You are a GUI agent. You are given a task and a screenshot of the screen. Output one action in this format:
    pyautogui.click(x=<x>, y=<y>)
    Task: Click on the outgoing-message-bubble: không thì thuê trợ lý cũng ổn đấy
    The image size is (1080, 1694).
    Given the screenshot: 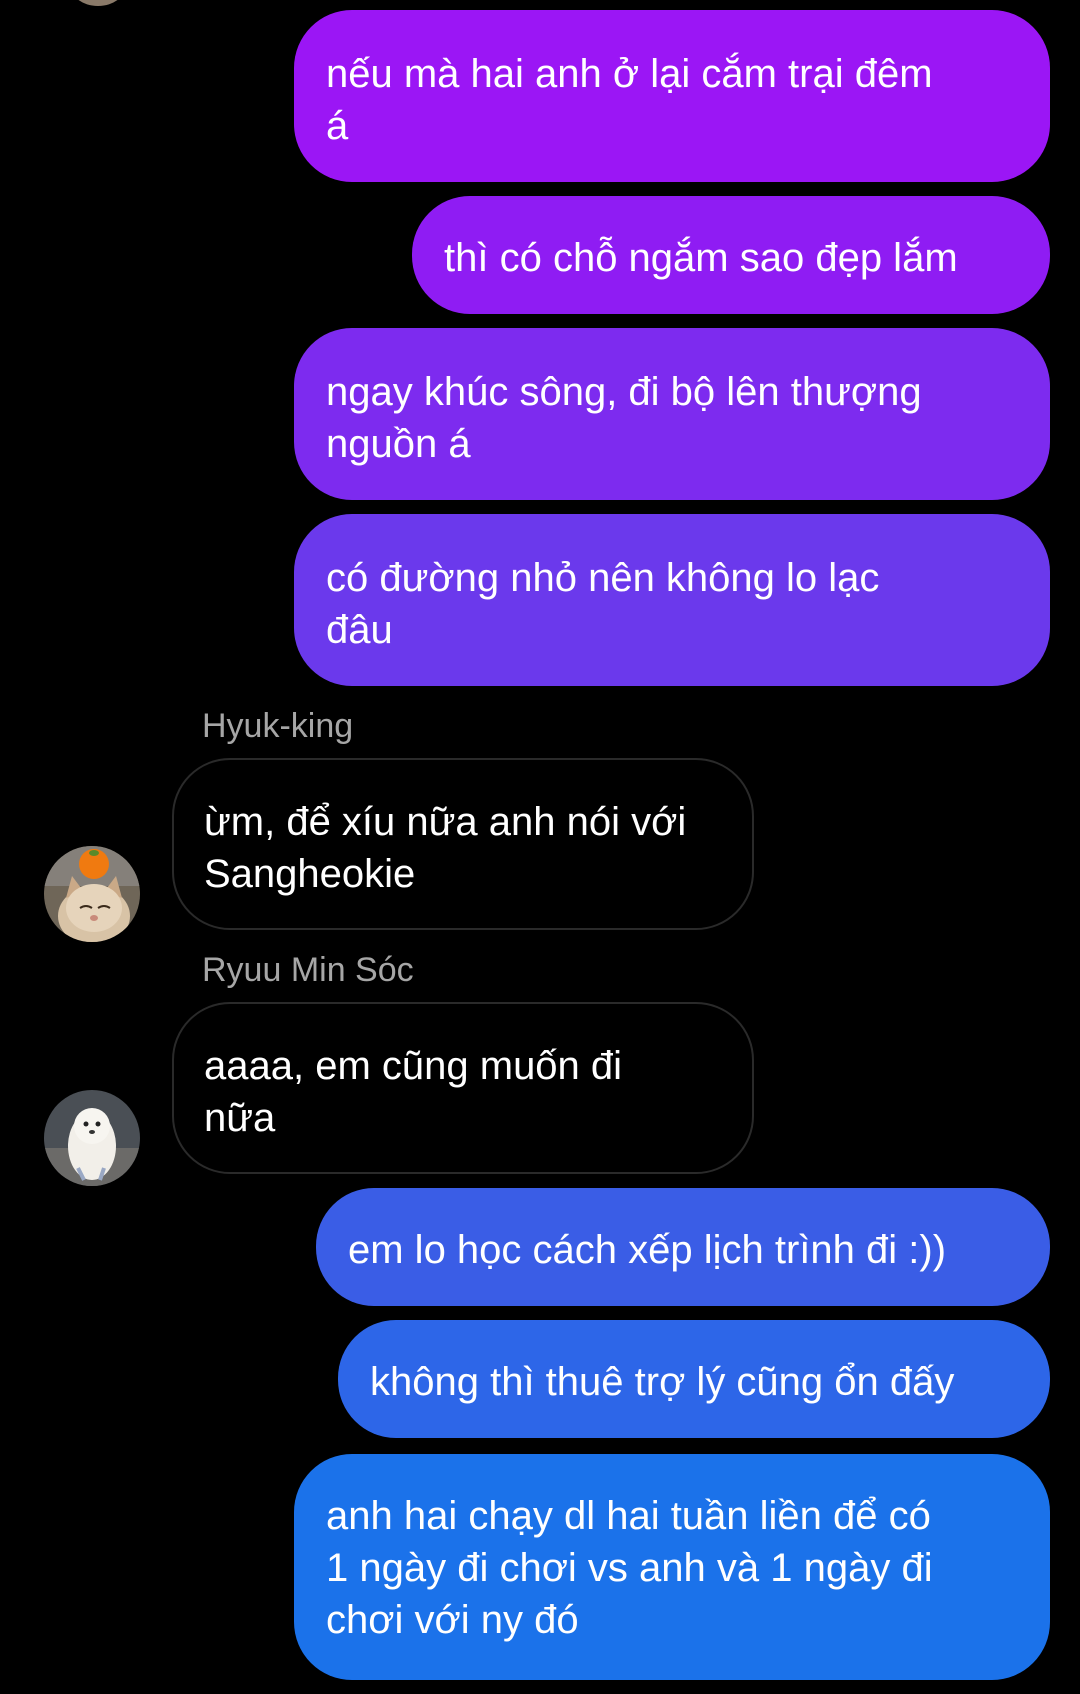 What is the action you would take?
    pyautogui.click(x=694, y=1379)
    